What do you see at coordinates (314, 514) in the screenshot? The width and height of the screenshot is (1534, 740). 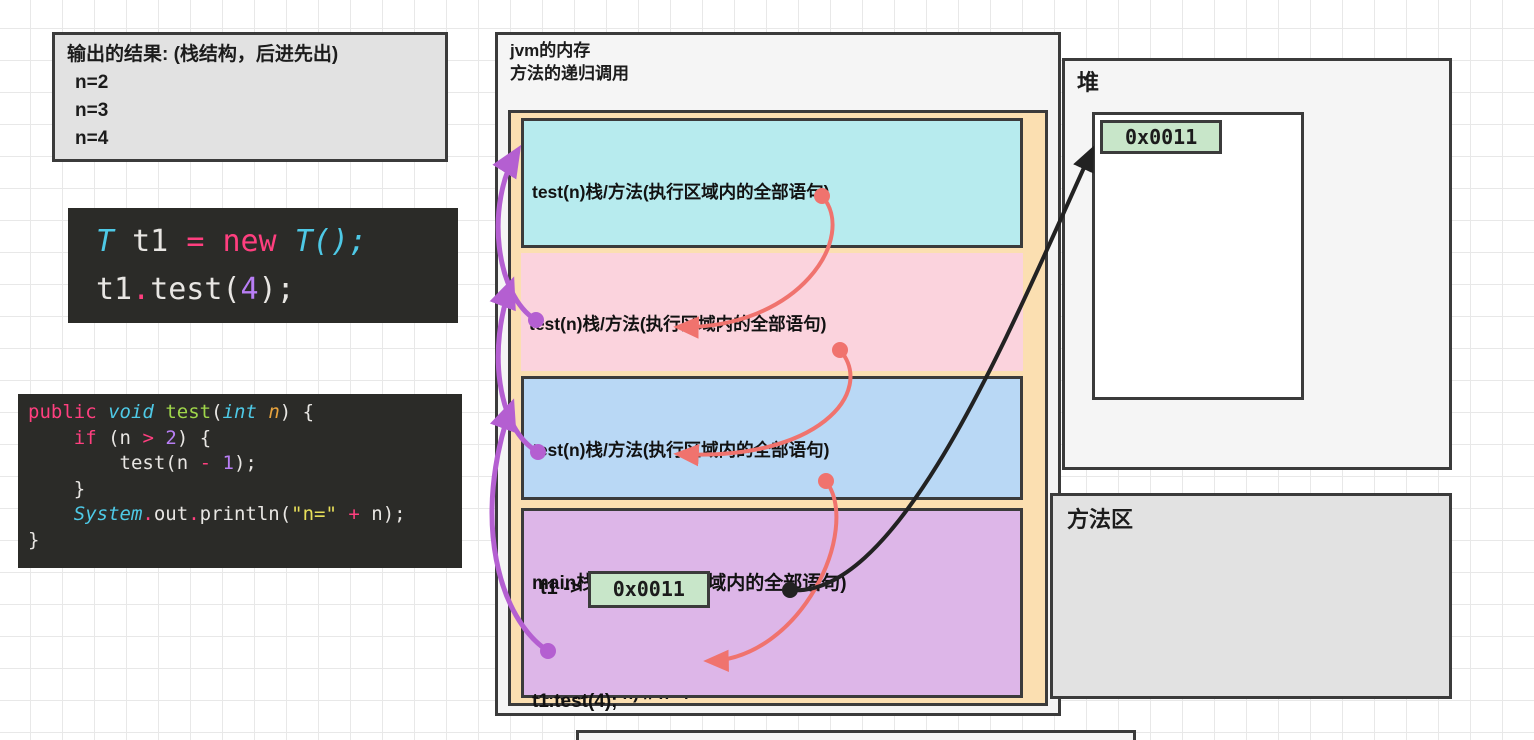 I see `code-token-string: "n="` at bounding box center [314, 514].